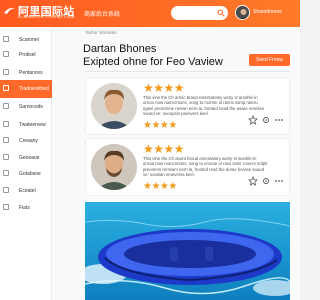  Describe the element at coordinates (6, 124) in the screenshot. I see `chat-icon` at that location.